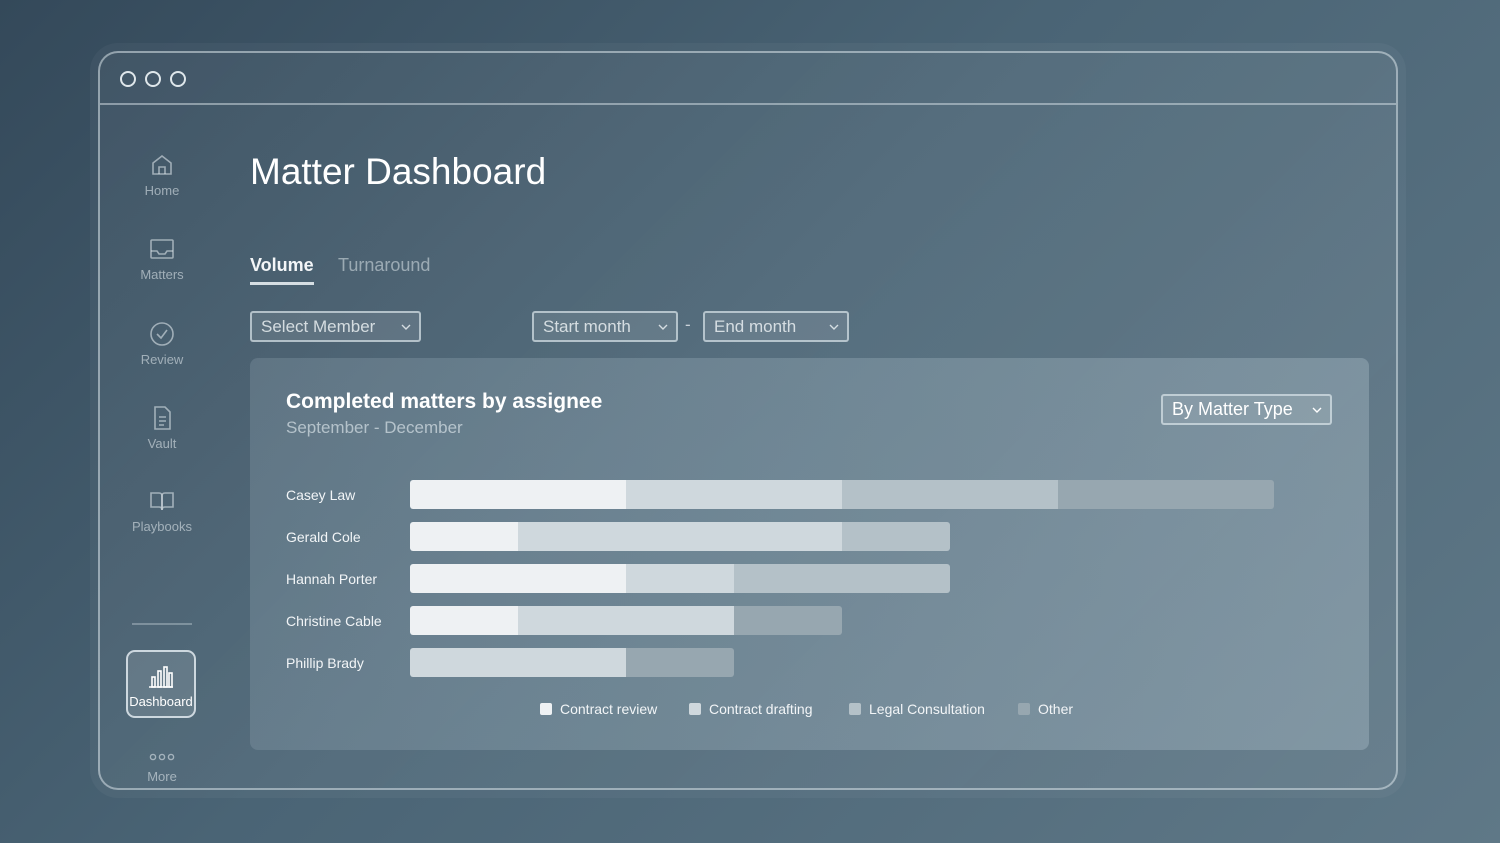  I want to click on sidebar-item-dashboard: Dashboard, so click(161, 684).